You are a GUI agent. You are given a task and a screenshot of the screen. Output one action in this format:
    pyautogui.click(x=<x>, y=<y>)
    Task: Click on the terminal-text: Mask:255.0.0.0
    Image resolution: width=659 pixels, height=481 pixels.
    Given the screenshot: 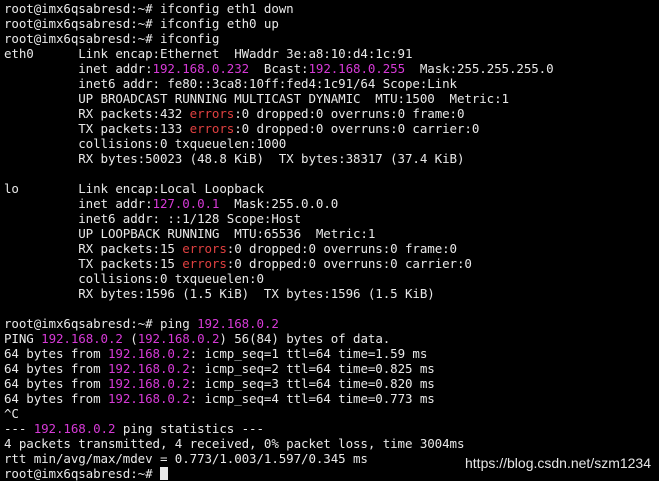 What is the action you would take?
    pyautogui.click(x=279, y=203)
    